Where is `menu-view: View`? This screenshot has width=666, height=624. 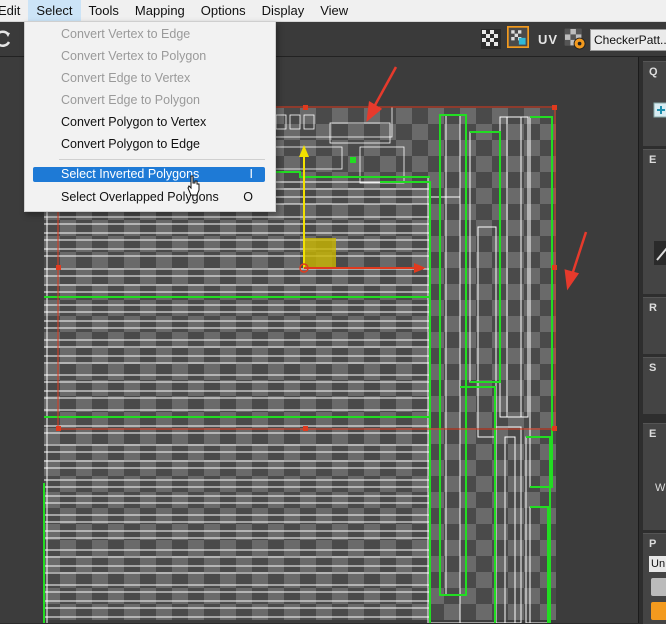 menu-view: View is located at coordinates (334, 10).